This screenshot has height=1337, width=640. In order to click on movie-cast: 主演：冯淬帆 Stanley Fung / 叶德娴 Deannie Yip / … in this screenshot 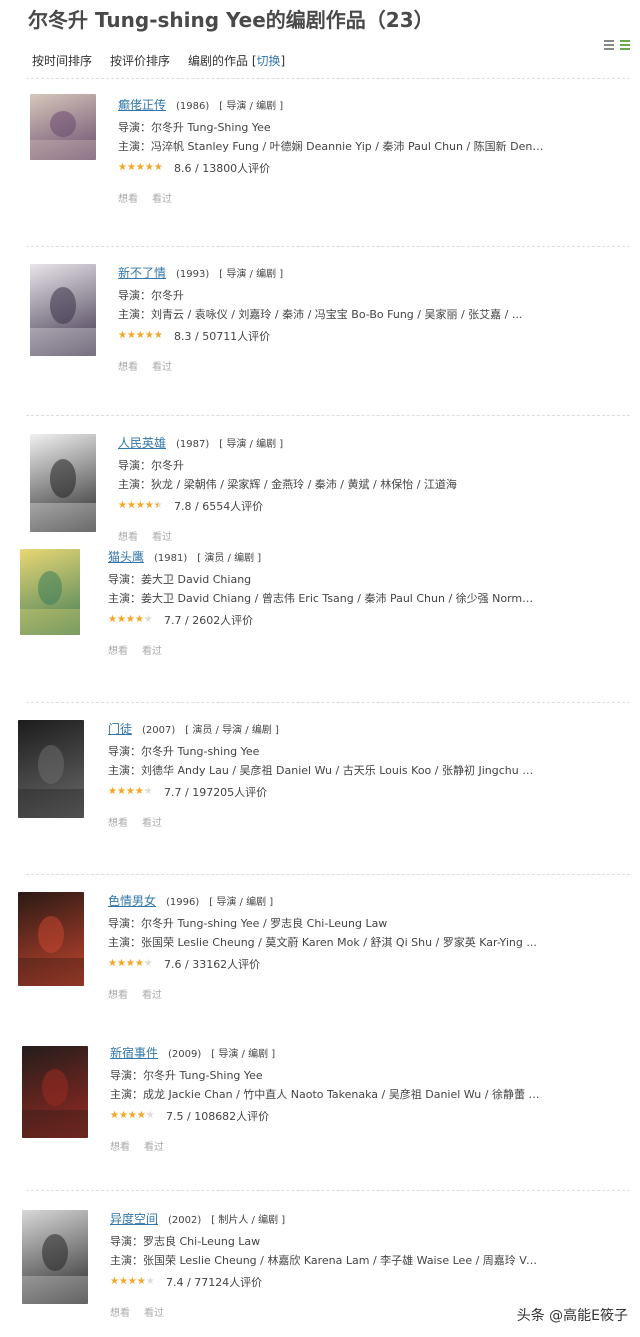, I will do `click(333, 146)`.